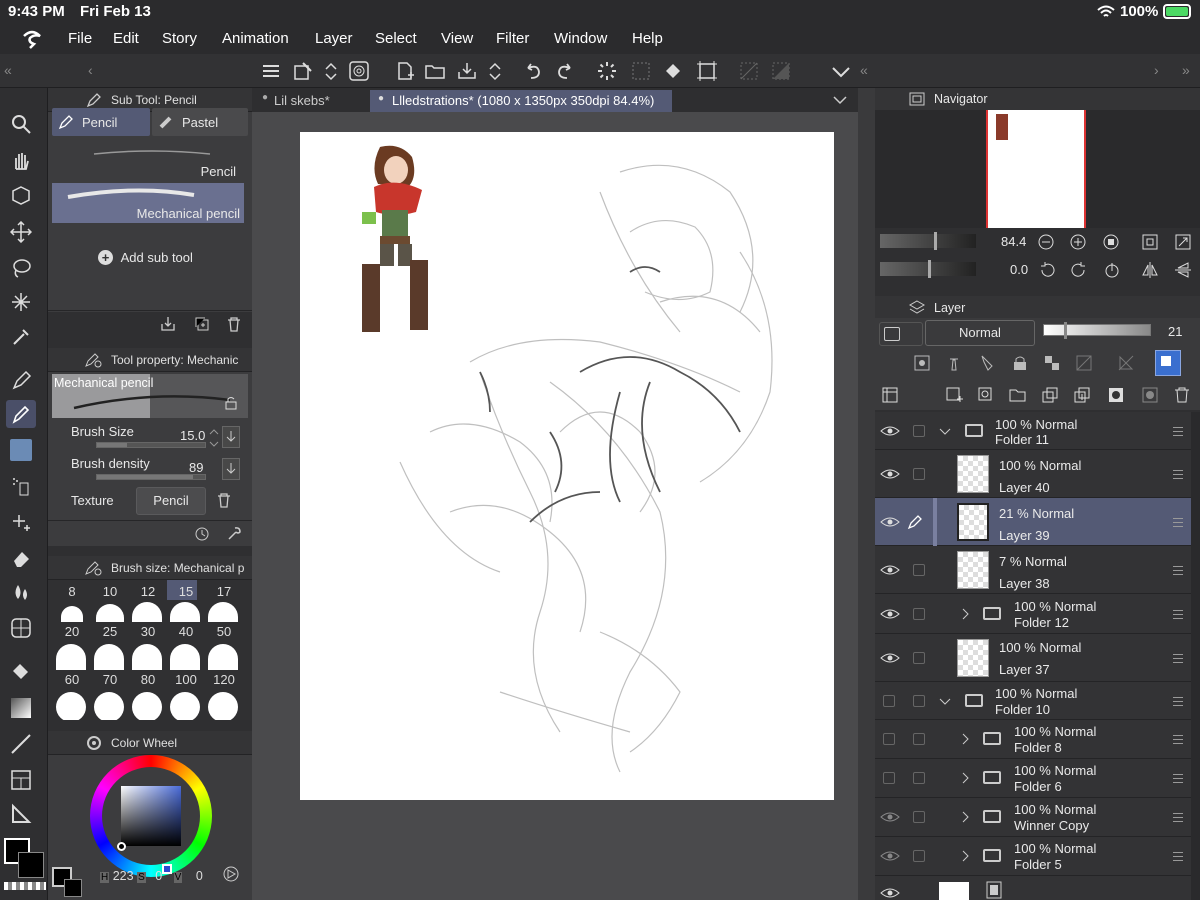 The width and height of the screenshot is (1200, 900). I want to click on layer-row-folder-6: 100 % Normal Folder 6, so click(1033, 778).